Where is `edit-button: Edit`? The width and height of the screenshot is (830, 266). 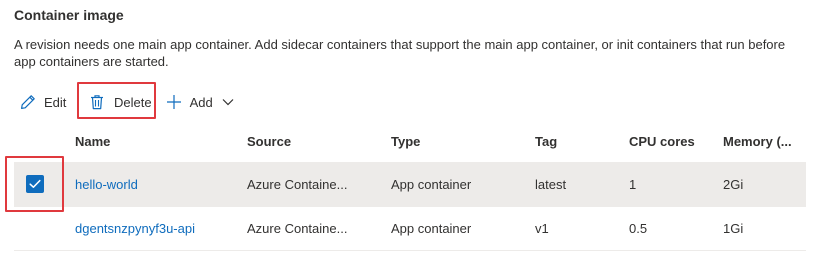
edit-button: Edit is located at coordinates (46, 102).